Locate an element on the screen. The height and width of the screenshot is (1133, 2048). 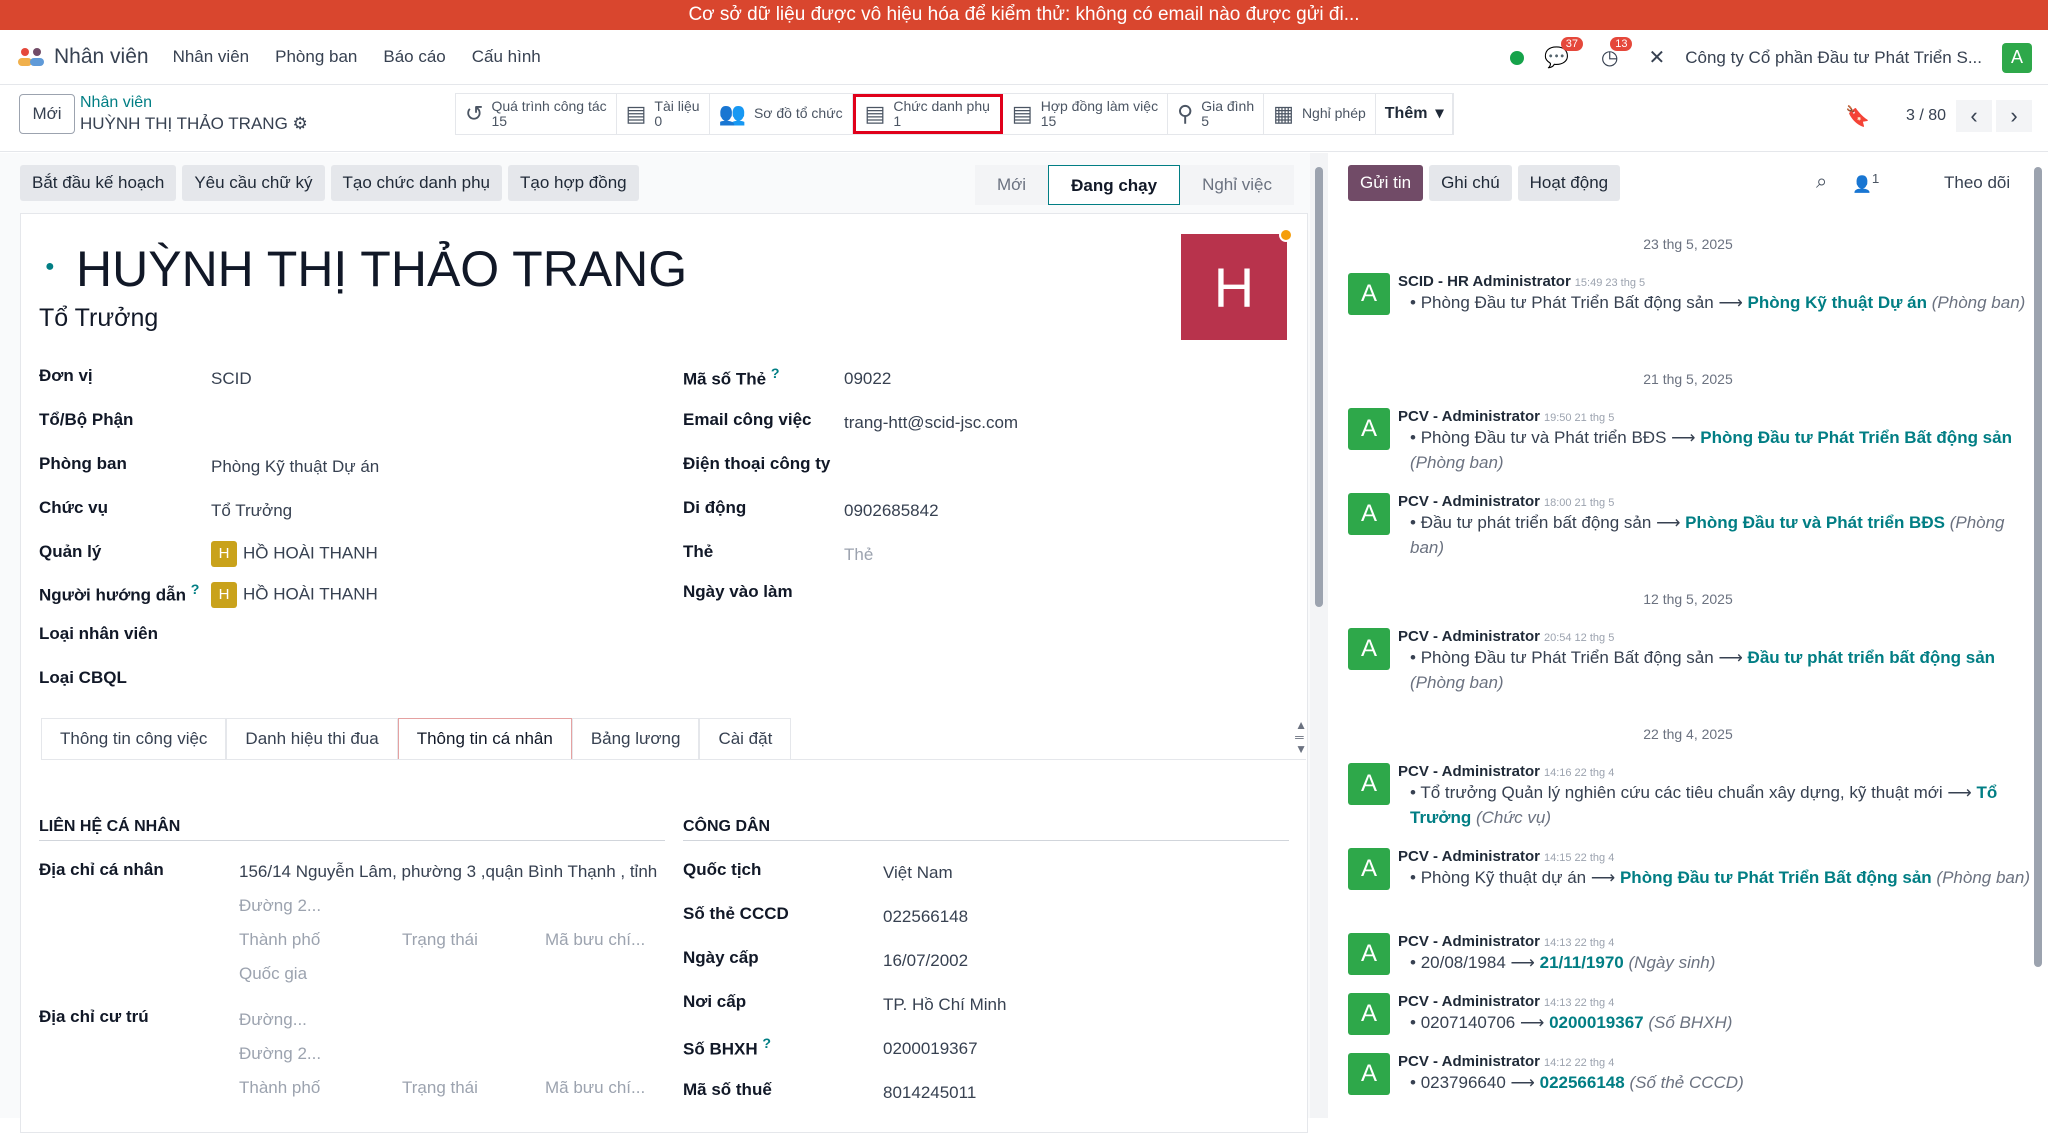
status-running: Đang chạy is located at coordinates (1114, 185).